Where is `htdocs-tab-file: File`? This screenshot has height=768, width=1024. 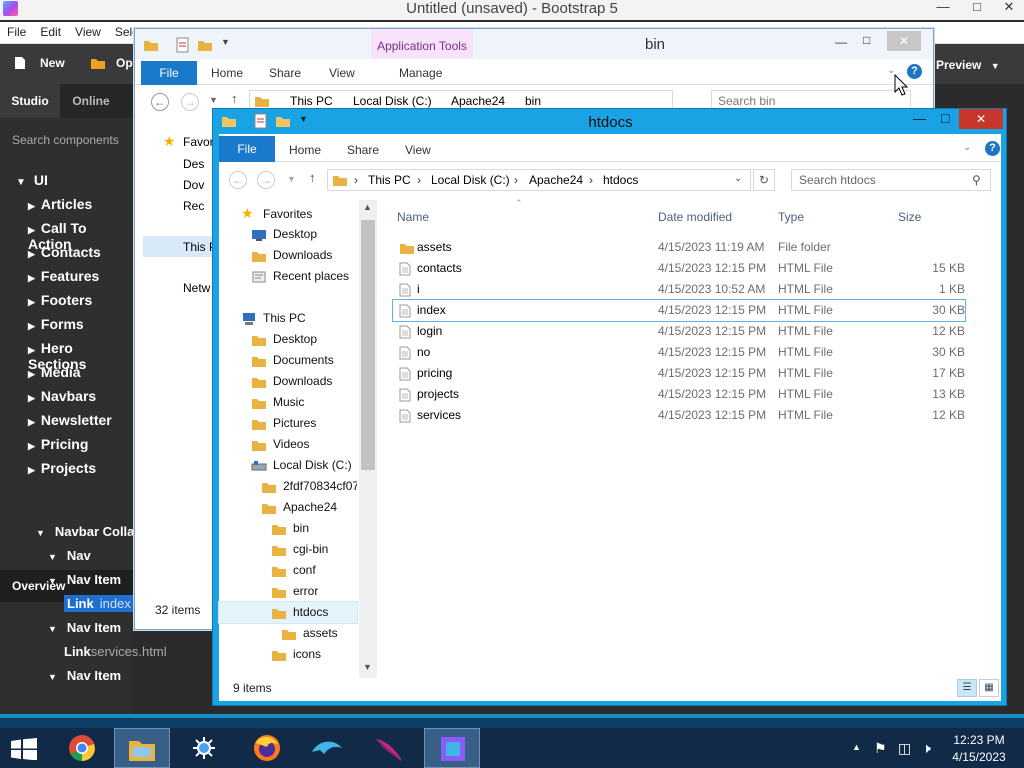
htdocs-tab-file: File is located at coordinates (247, 149).